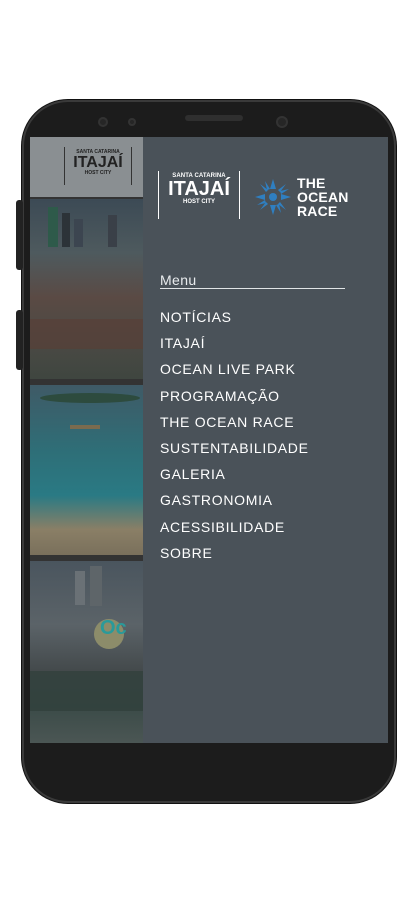 This screenshot has width=415, height=900. Describe the element at coordinates (214, 118) in the screenshot. I see `earpiece-speaker` at that location.